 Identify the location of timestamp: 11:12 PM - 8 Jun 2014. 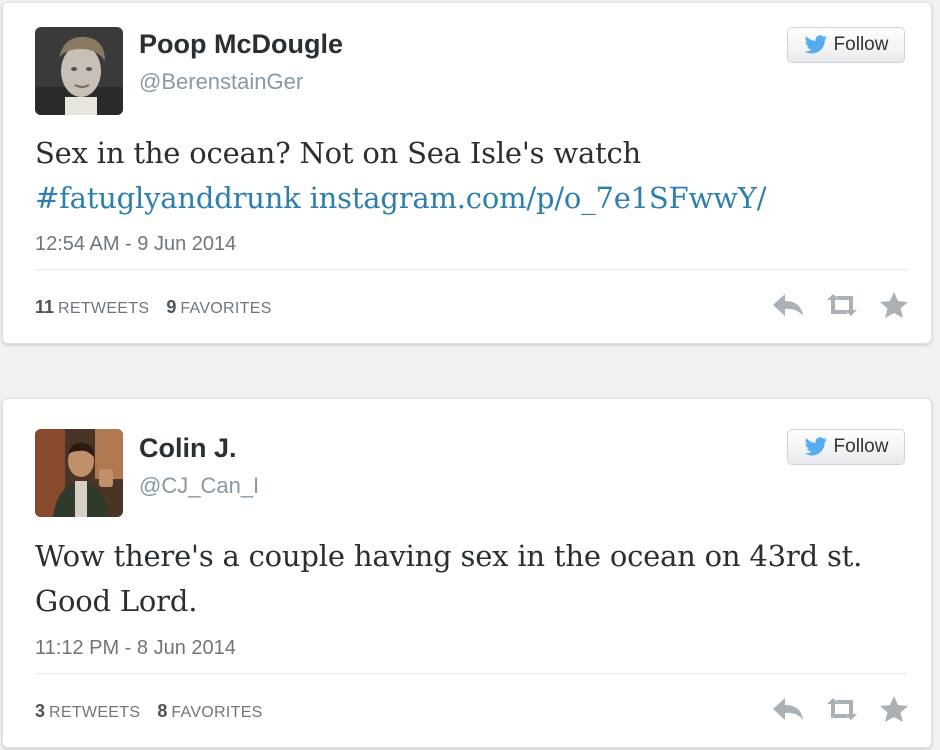
(135, 648).